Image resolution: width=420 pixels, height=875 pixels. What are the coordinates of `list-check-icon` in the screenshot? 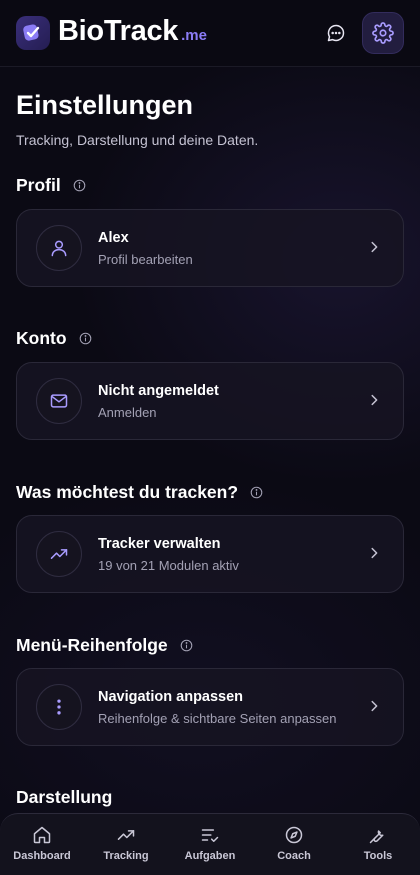 It's located at (210, 835).